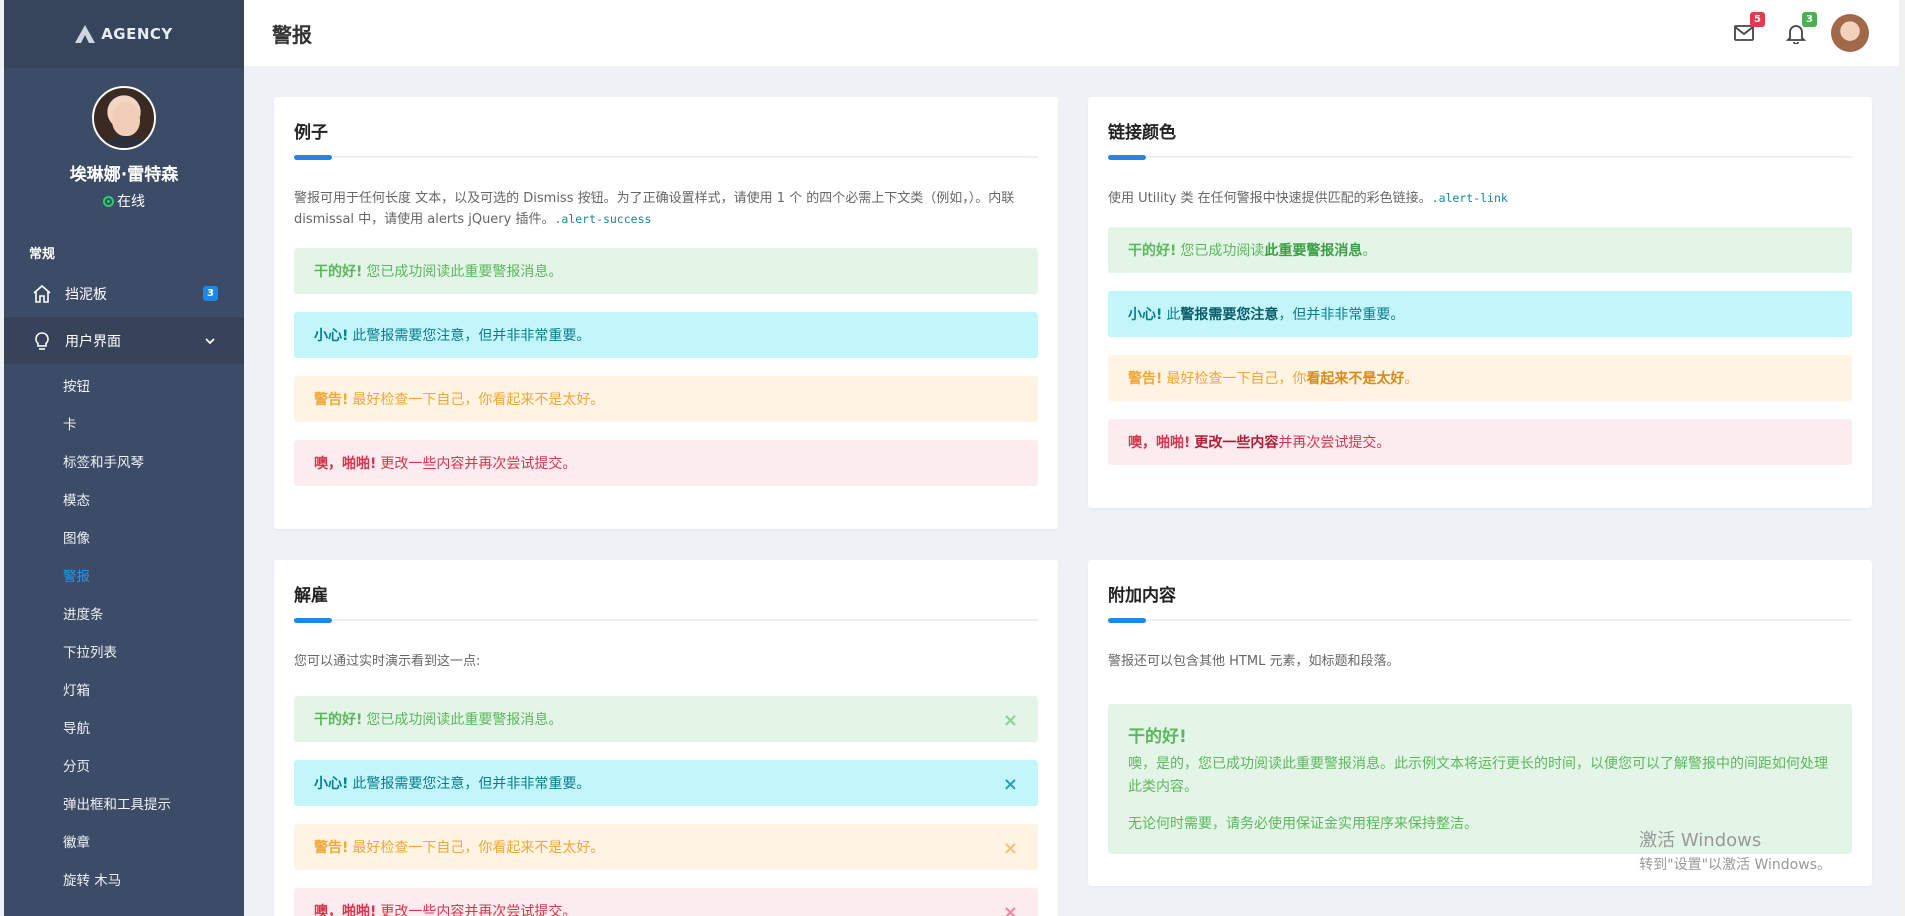 Image resolution: width=1905 pixels, height=916 pixels. I want to click on alert-link: 更改一些内容, so click(1236, 442).